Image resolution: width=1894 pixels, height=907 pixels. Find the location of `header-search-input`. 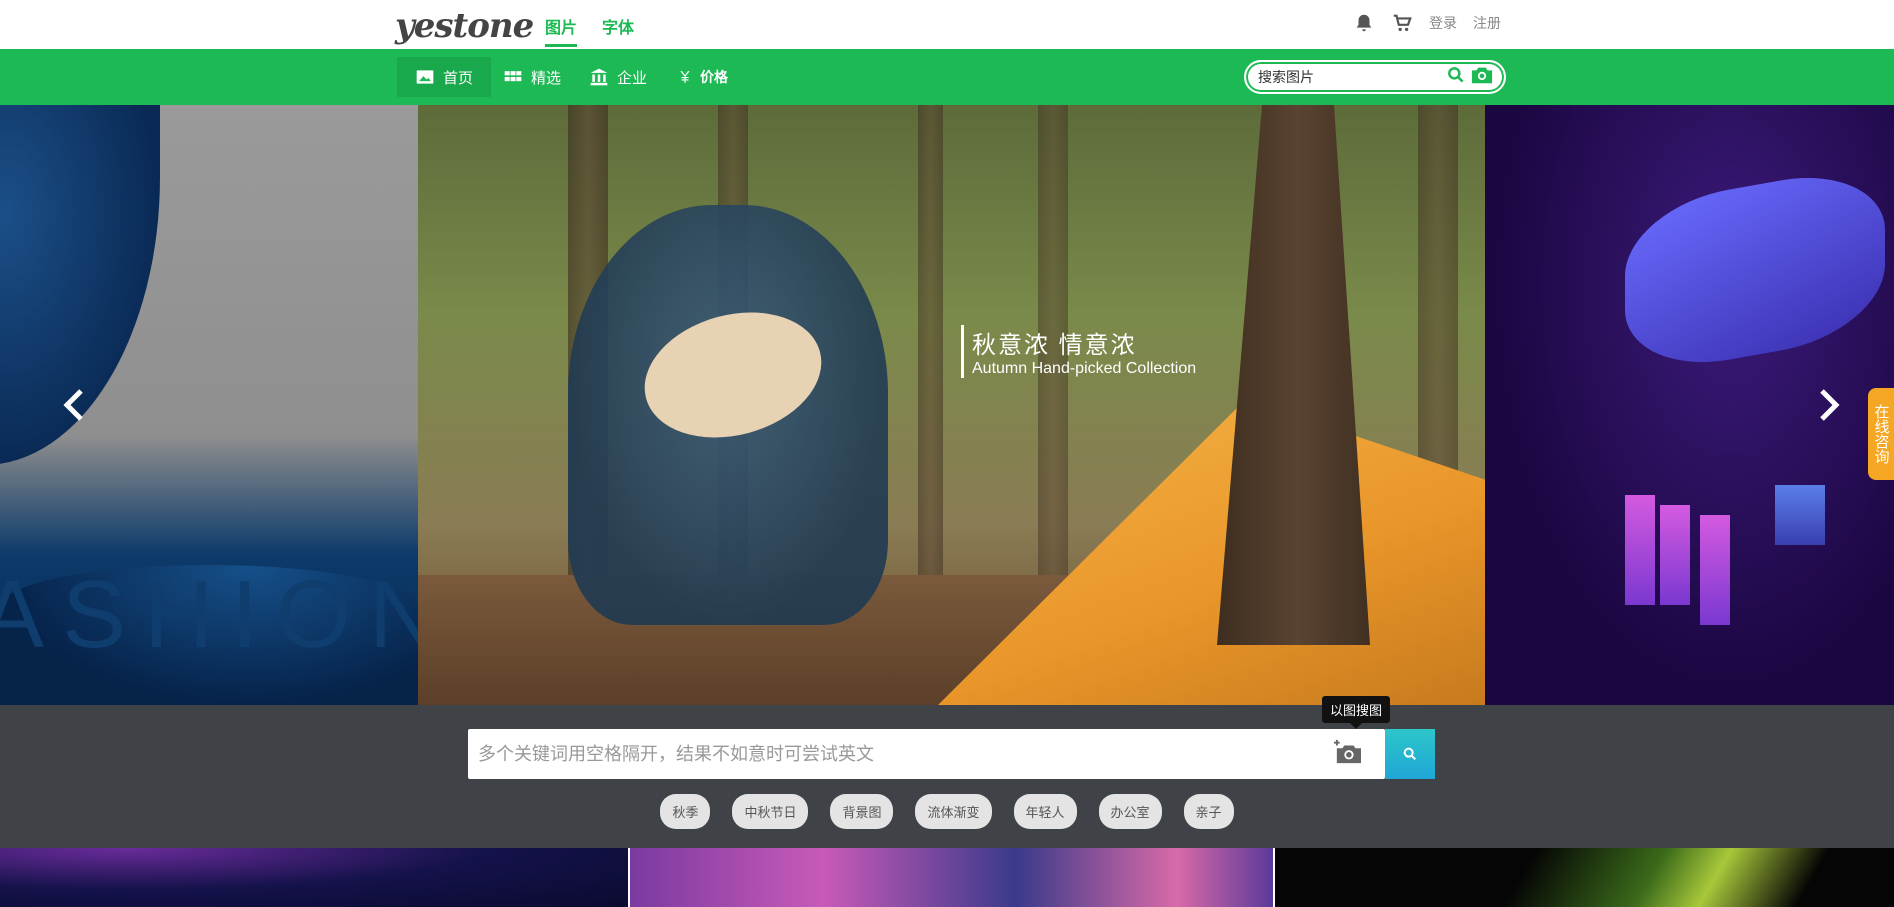

header-search-input is located at coordinates (1352, 77).